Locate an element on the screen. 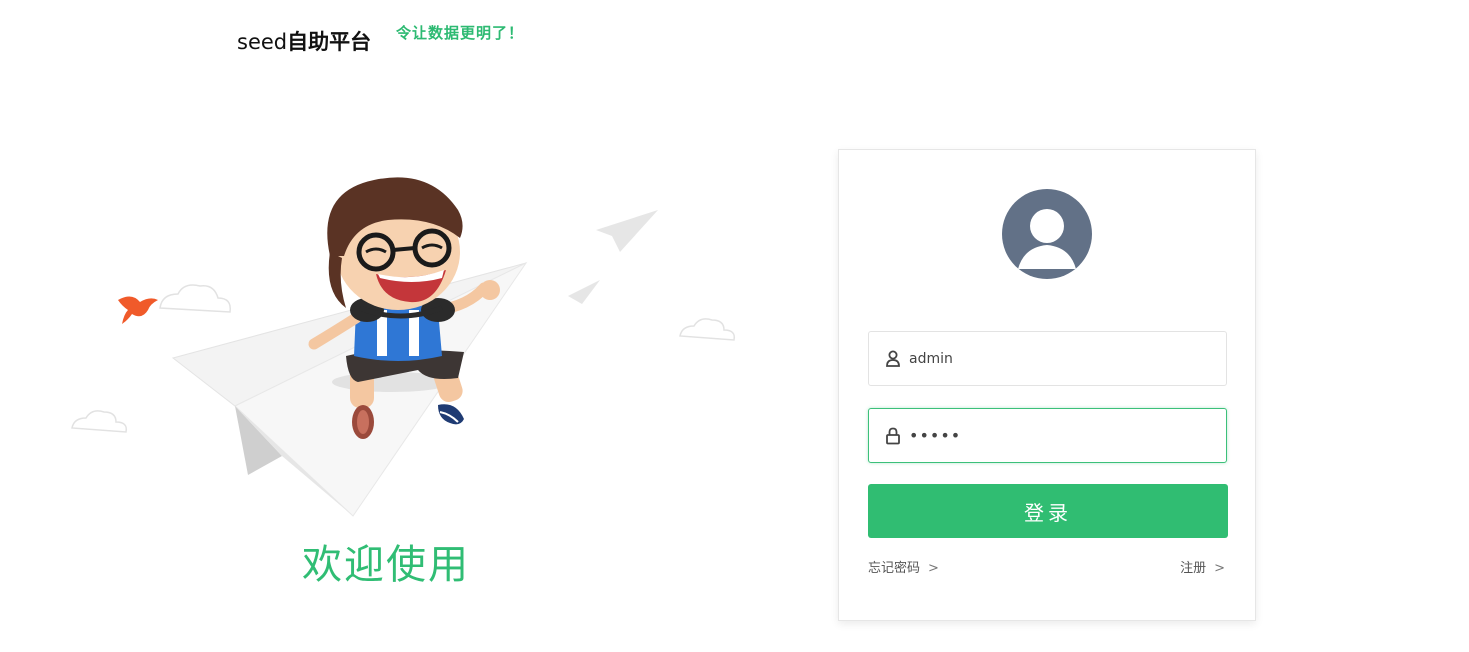 The image size is (1469, 652). register-label: 注册 is located at coordinates (1193, 568).